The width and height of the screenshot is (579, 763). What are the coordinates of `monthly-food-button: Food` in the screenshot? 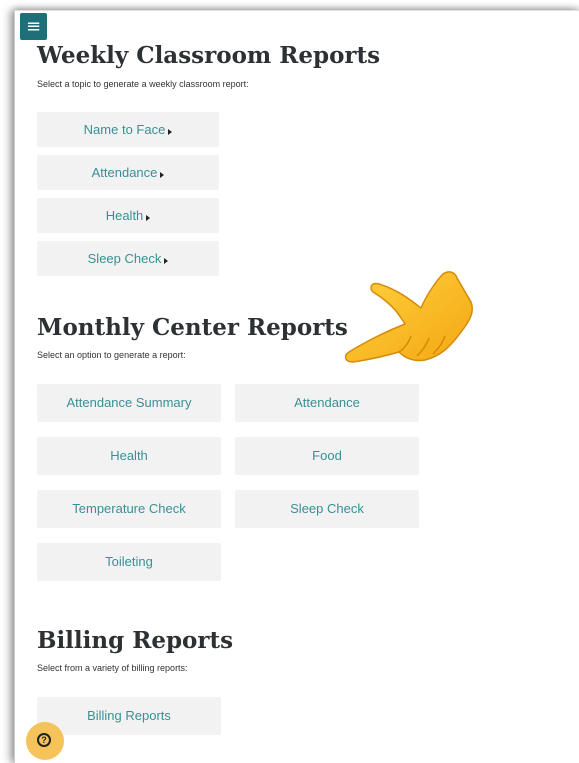 It's located at (327, 456).